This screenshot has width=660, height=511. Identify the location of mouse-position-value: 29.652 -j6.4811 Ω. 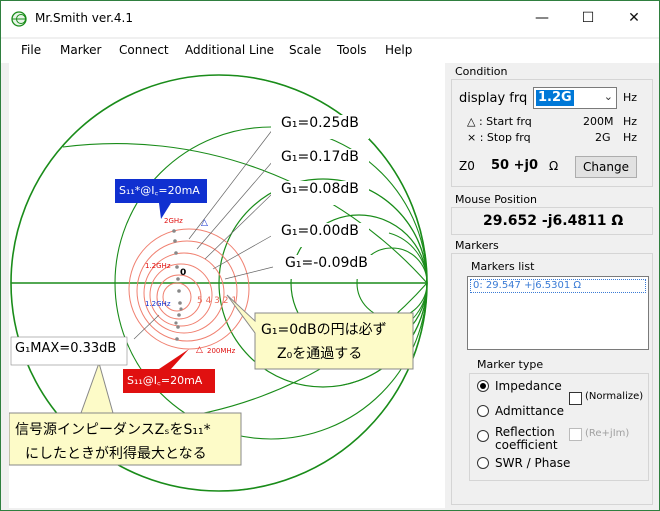
(553, 221).